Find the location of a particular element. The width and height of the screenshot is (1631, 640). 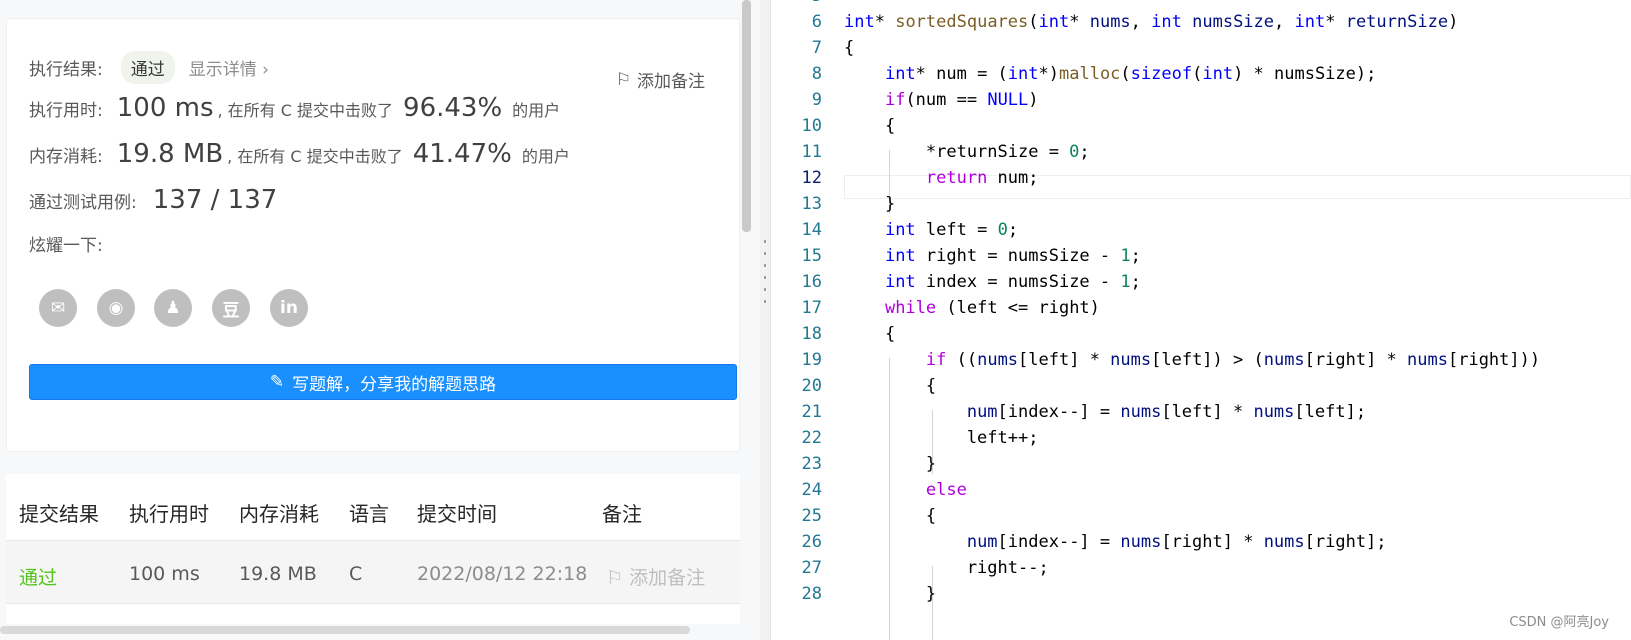

linkedin-icon: in is located at coordinates (289, 308).